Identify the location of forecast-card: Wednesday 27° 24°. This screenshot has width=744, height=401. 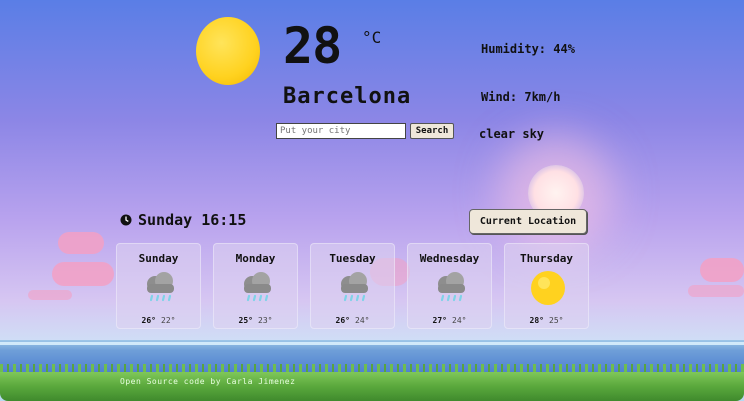
(449, 286).